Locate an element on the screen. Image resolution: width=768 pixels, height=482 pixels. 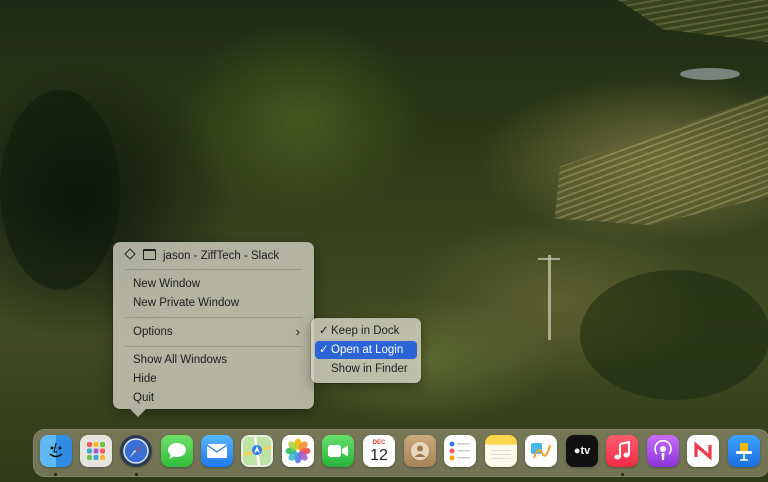
submenu-item-open-at-login: ✓ Open at Login is located at coordinates (366, 350).